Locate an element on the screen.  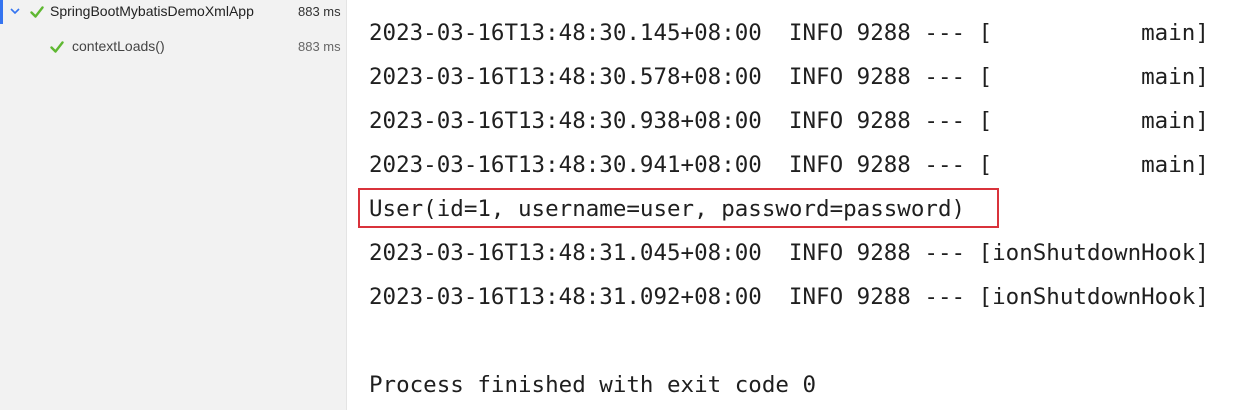
test-tree-root-row: SpringBootMybatisDemoXmlApp 883 ms is located at coordinates (173, 12).